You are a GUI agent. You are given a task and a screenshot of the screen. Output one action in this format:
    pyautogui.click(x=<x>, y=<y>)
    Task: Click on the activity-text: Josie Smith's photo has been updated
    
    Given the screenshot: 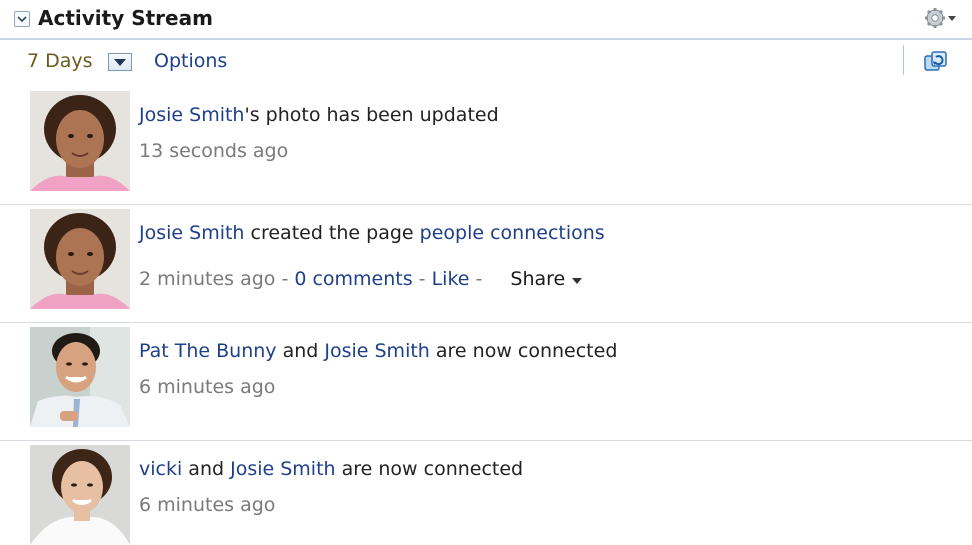 What is the action you would take?
    pyautogui.click(x=319, y=115)
    